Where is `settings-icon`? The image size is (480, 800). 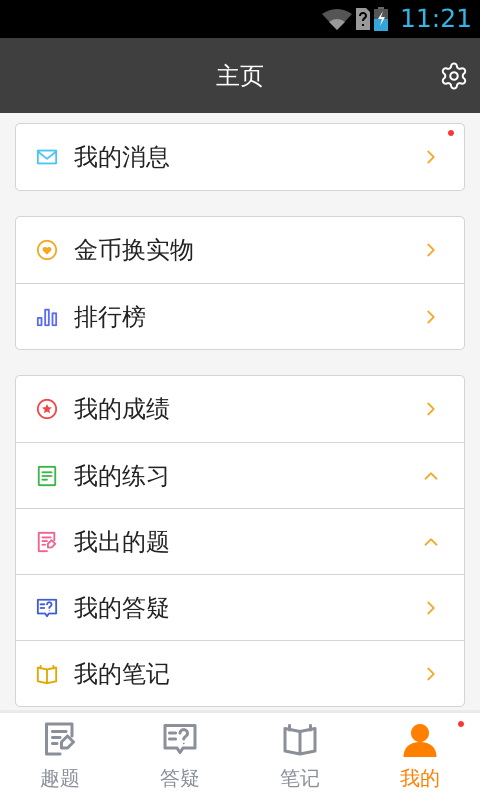 settings-icon is located at coordinates (454, 76).